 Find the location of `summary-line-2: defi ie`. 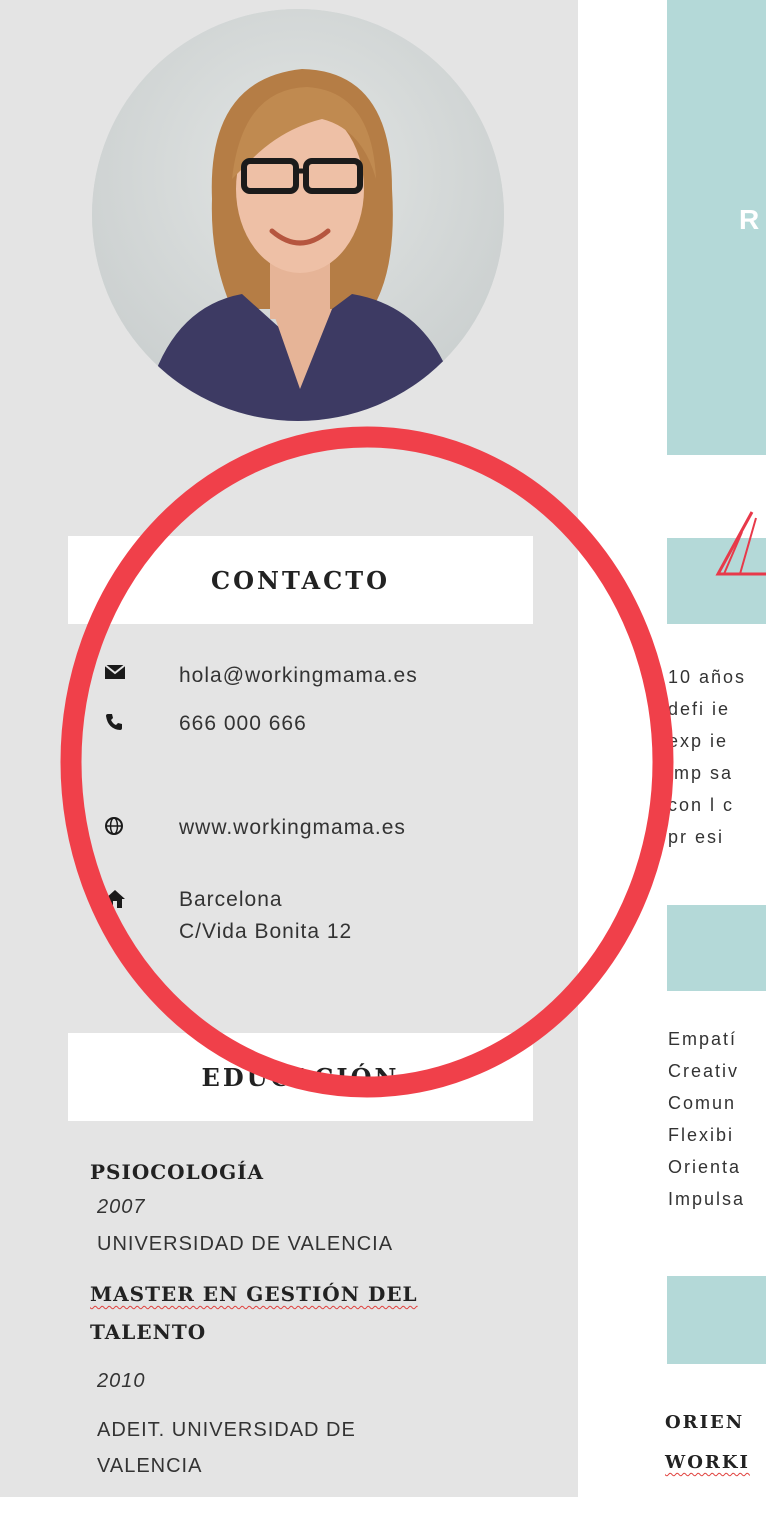

summary-line-2: defi ie is located at coordinates (699, 709).